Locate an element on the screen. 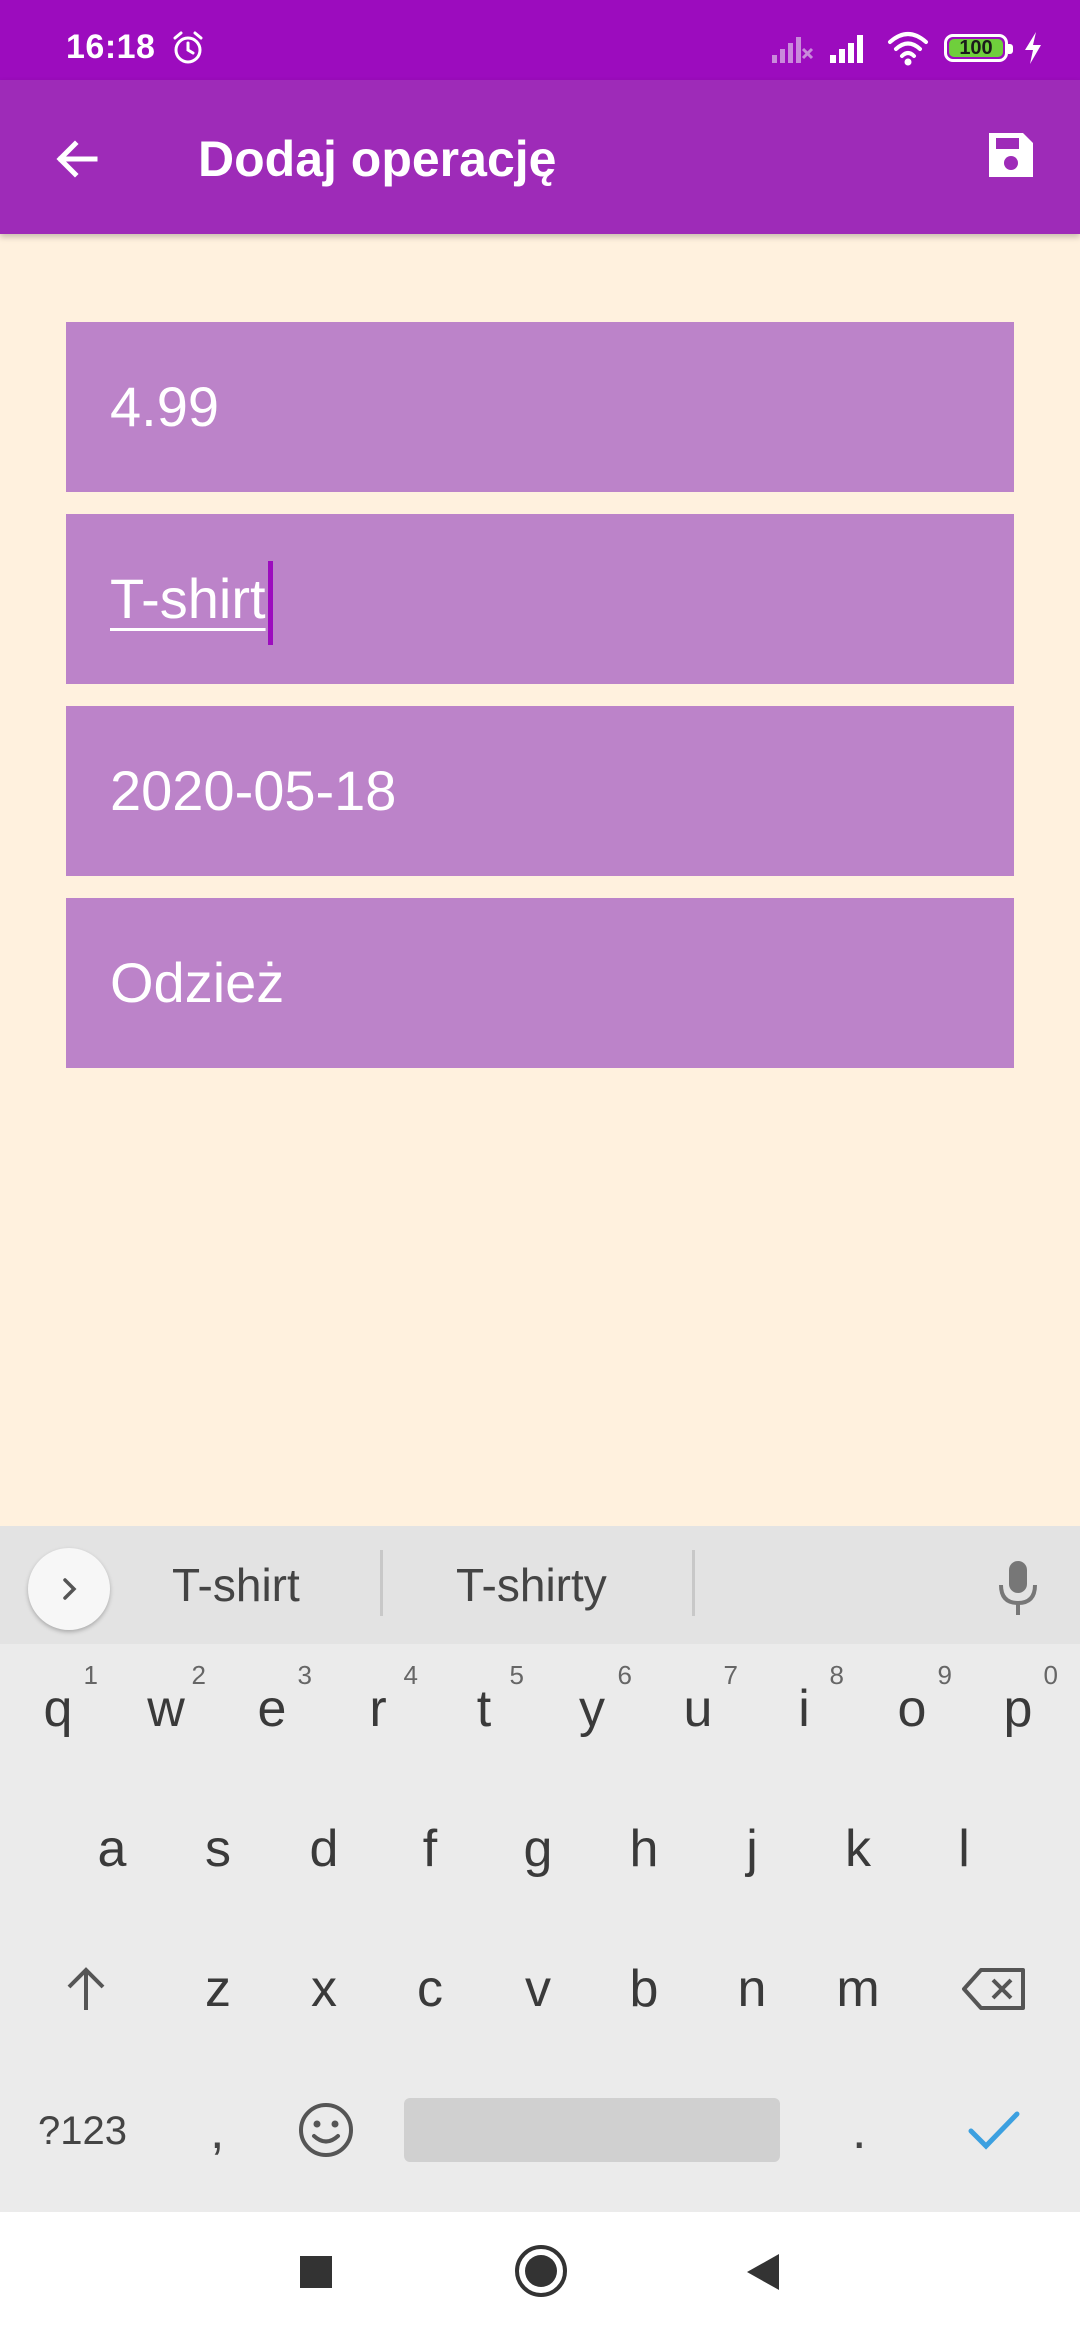  key-label: q is located at coordinates (58, 1709).